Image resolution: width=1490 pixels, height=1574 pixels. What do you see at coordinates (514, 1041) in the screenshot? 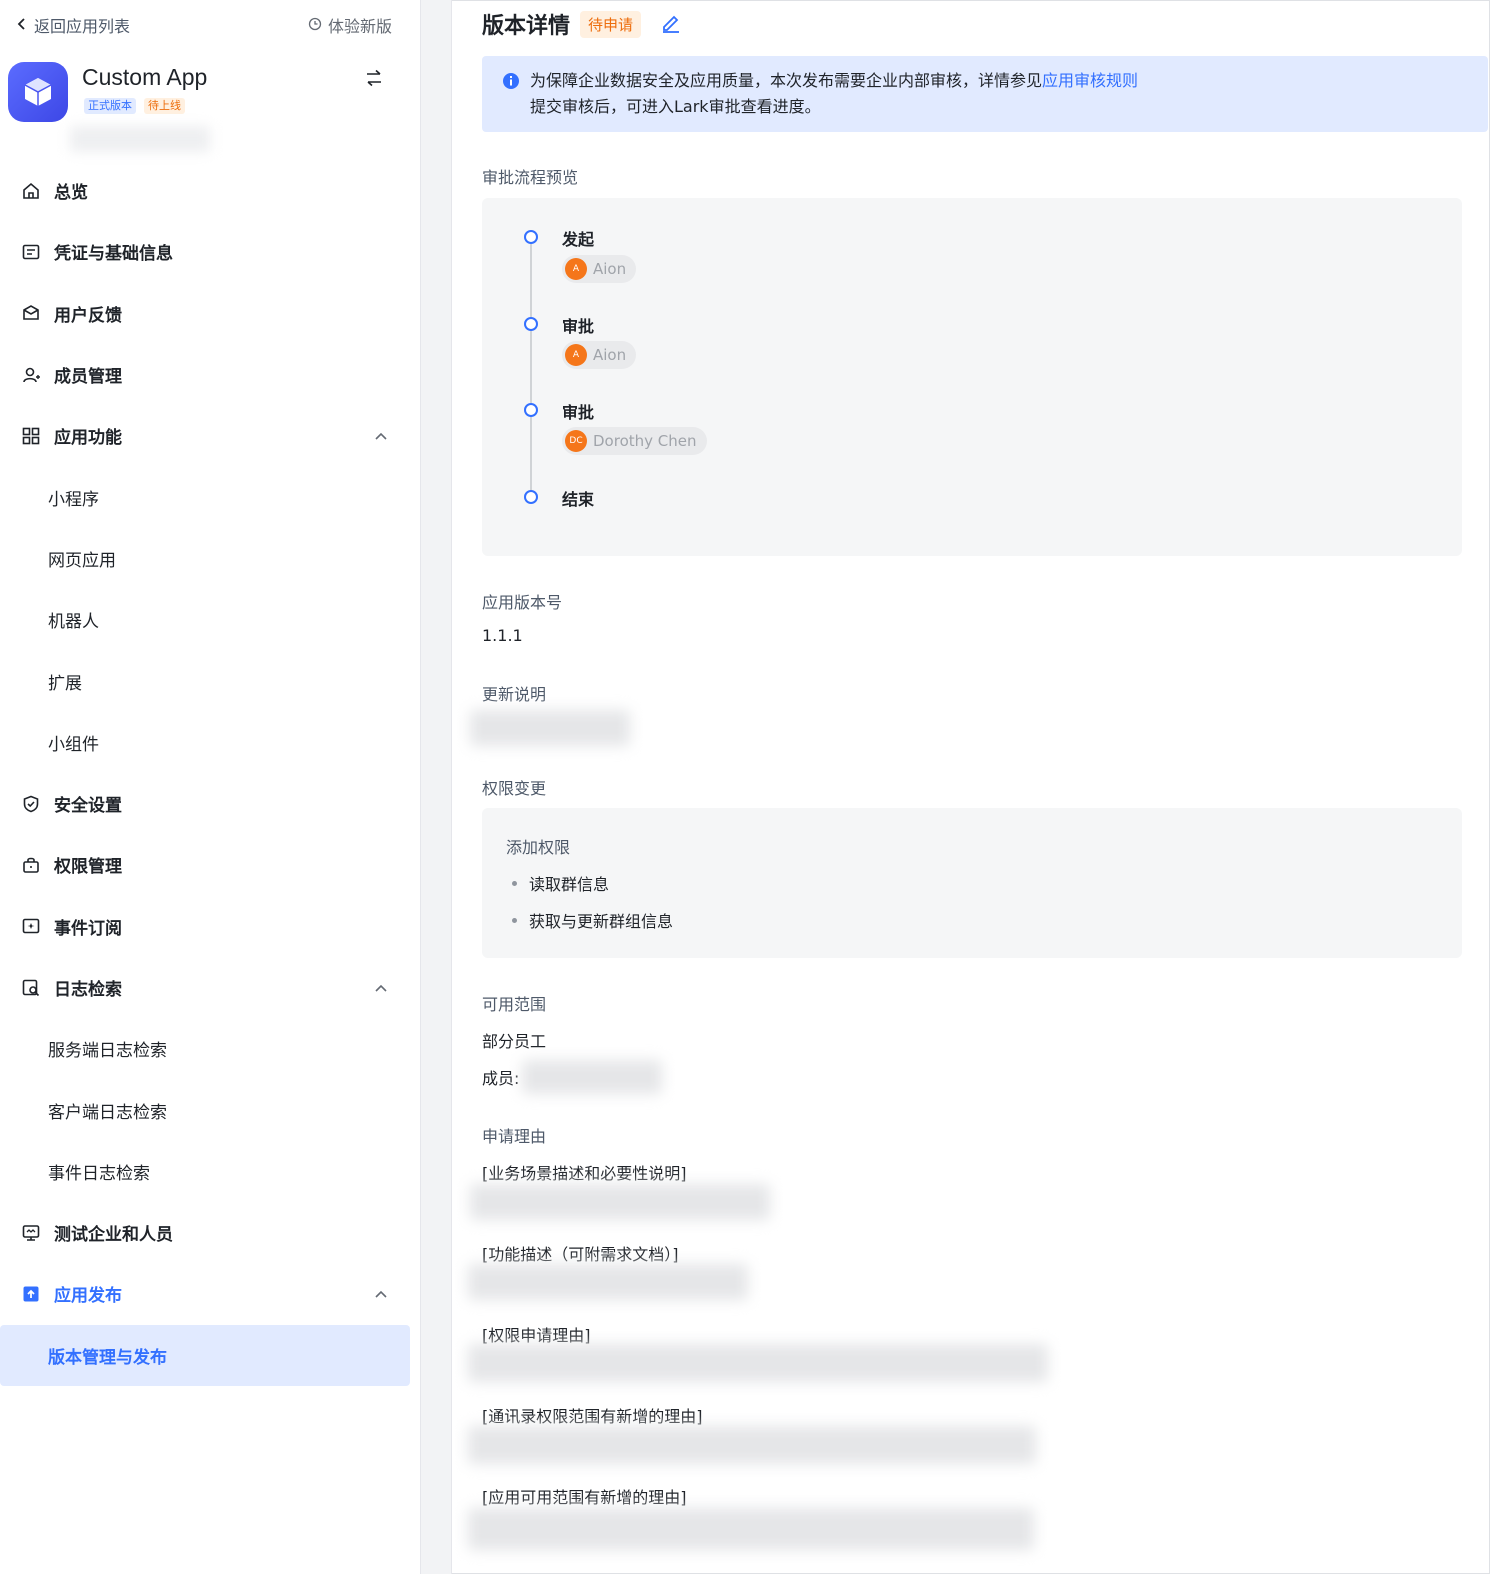
I see `availability-value: 部分员工` at bounding box center [514, 1041].